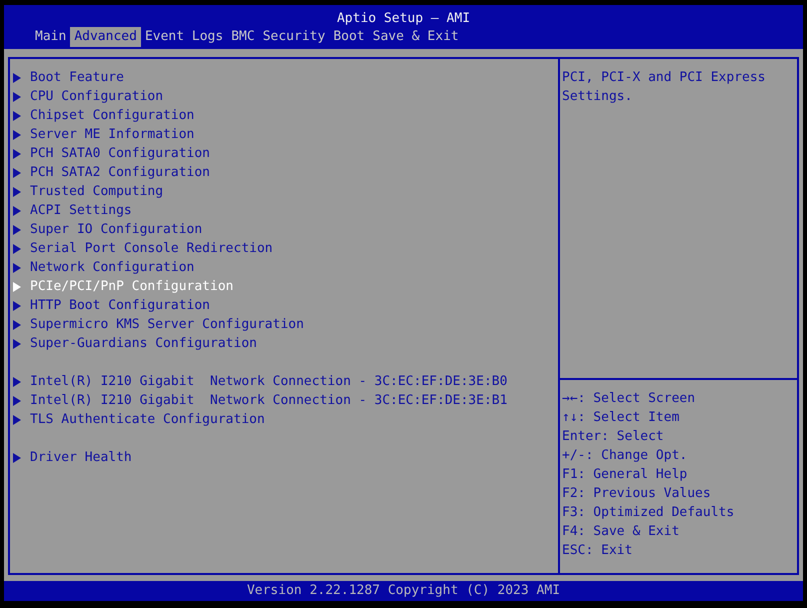 This screenshot has width=807, height=608. I want to click on key-hint: →←: Select Screen, so click(629, 399).